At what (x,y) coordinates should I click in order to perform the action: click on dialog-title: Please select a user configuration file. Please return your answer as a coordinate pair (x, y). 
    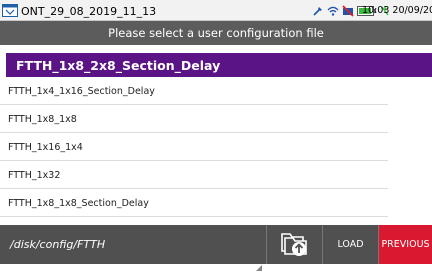
    Looking at the image, I should click on (216, 33).